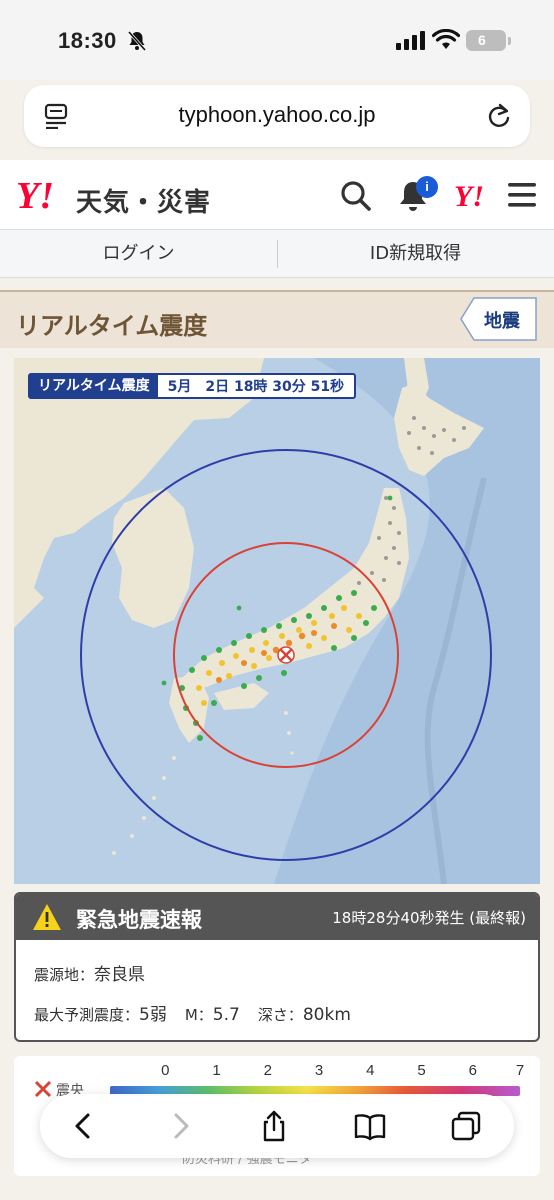 The height and width of the screenshot is (1200, 554). Describe the element at coordinates (370, 1070) in the screenshot. I see `scale-tick: 4` at that location.